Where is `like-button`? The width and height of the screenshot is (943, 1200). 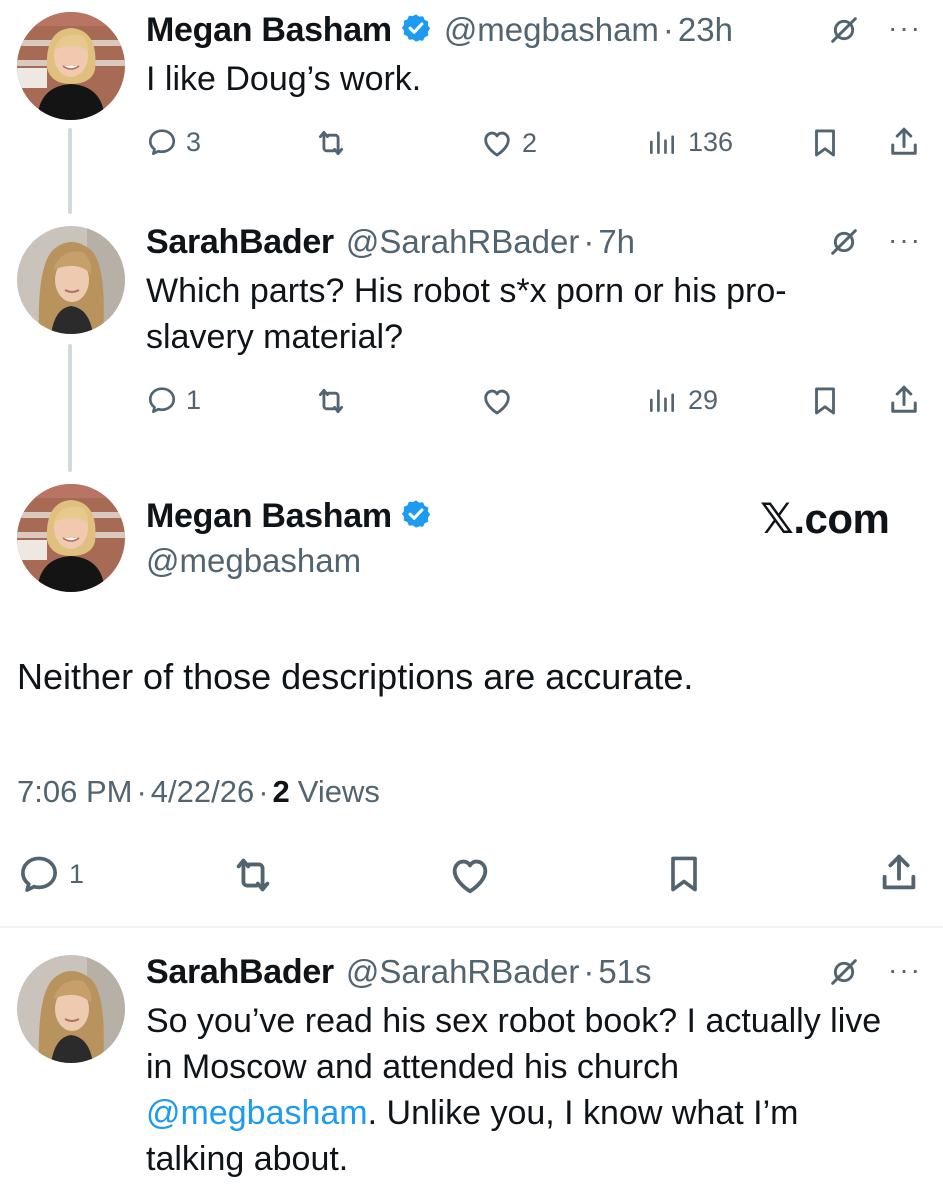 like-button is located at coordinates (497, 401).